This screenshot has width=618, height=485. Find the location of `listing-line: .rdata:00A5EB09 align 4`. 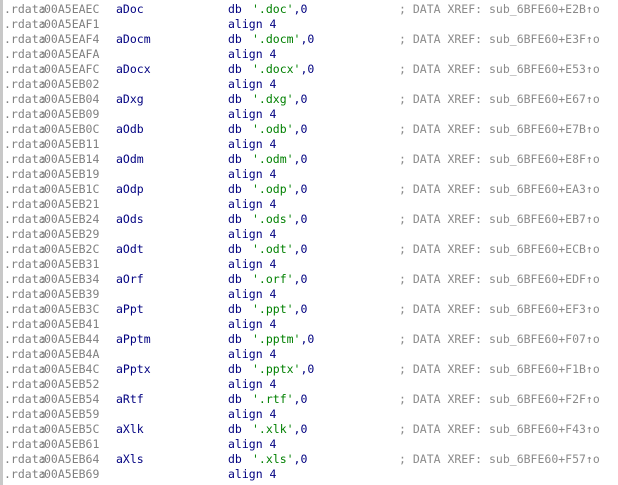

listing-line: .rdata:00A5EB09 align 4 is located at coordinates (311, 114).